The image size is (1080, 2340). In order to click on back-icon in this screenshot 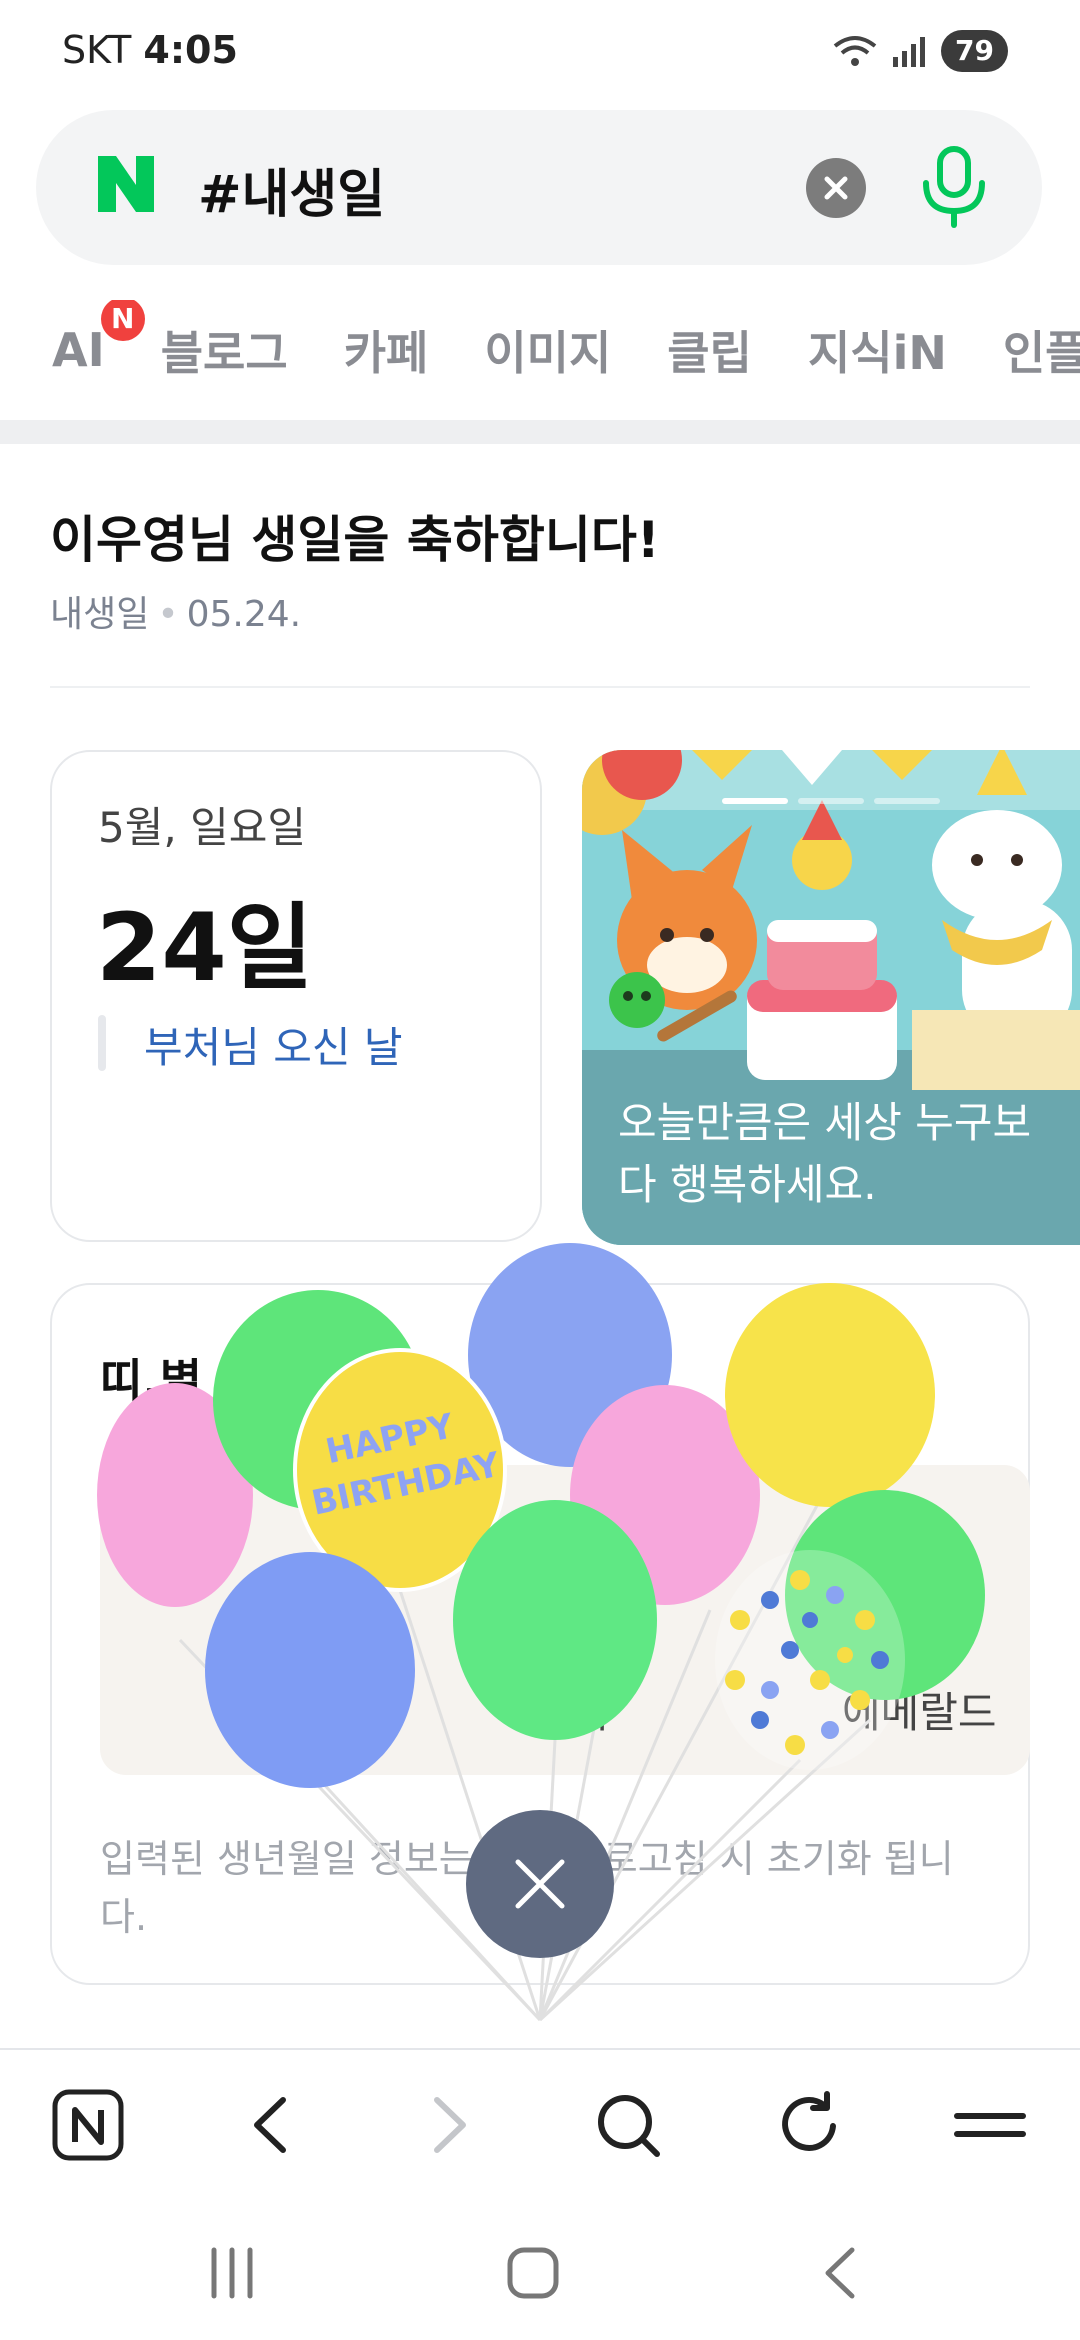, I will do `click(270, 2125)`.